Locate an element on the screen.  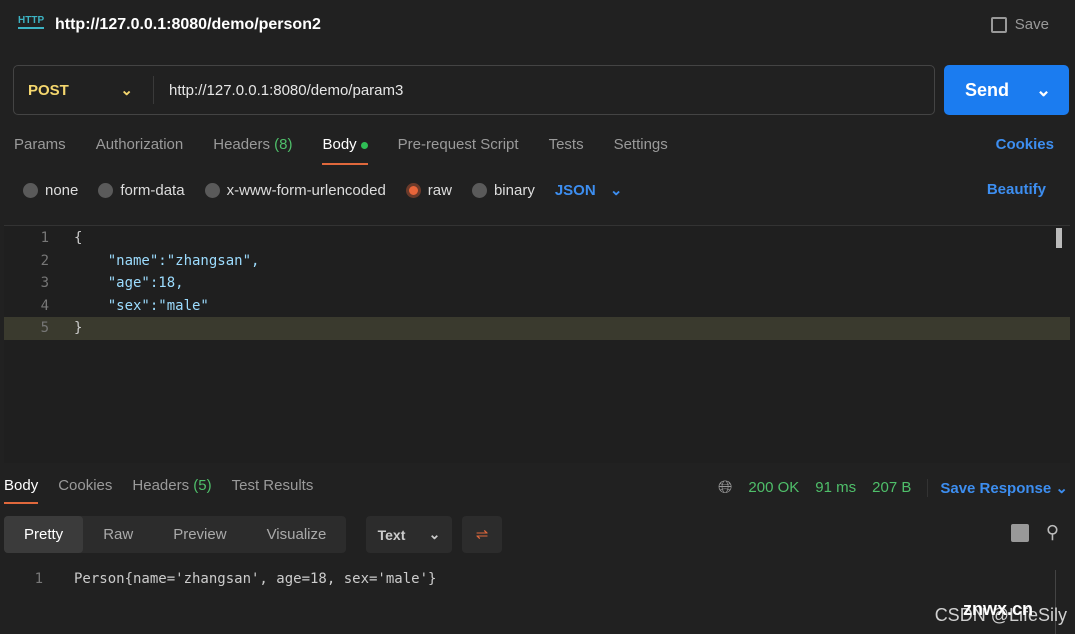
tab-response-headers: Headers (5) is located at coordinates (171, 490).